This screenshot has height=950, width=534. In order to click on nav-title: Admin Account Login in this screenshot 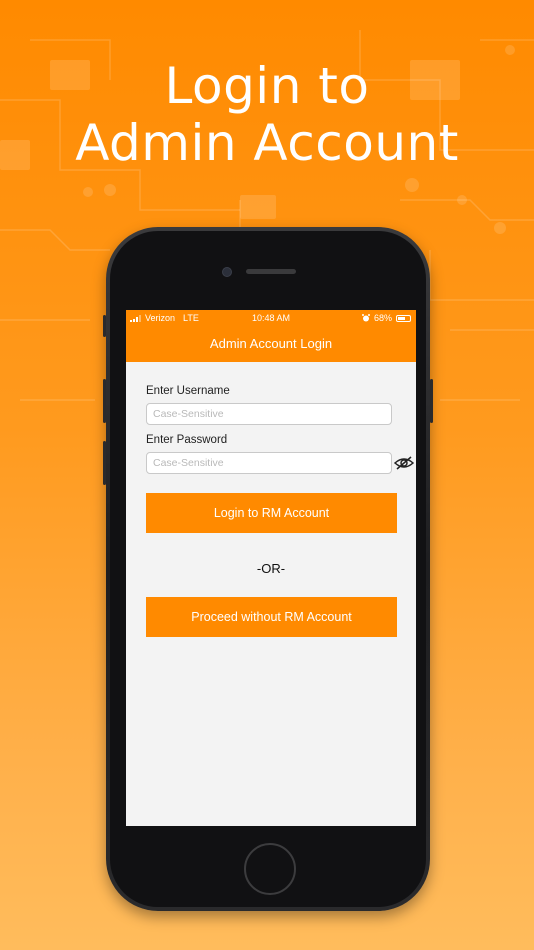, I will do `click(271, 343)`.